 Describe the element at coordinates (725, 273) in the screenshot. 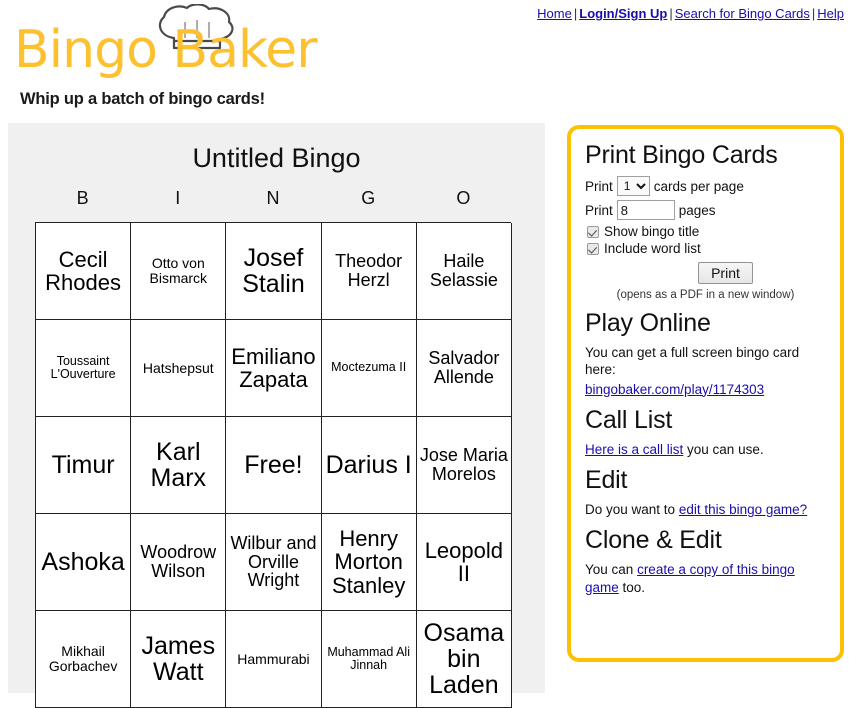

I see `print-button: Print` at that location.